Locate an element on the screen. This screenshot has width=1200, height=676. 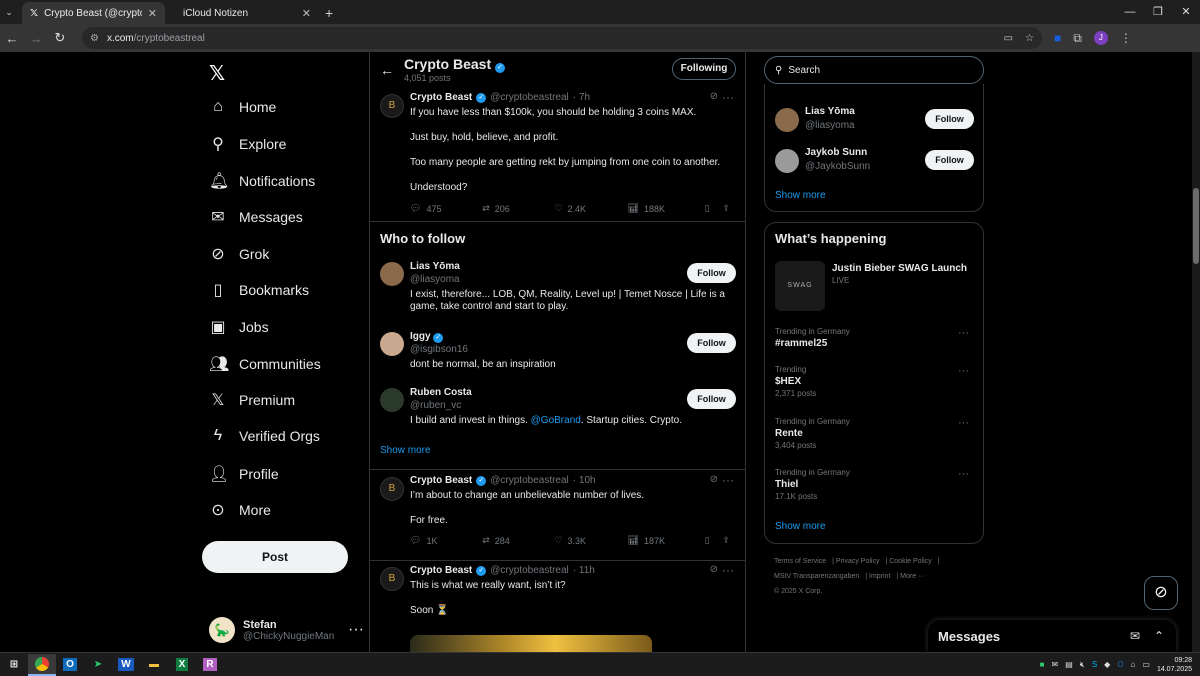
send-app-icon: ➤ is located at coordinates (98, 665).